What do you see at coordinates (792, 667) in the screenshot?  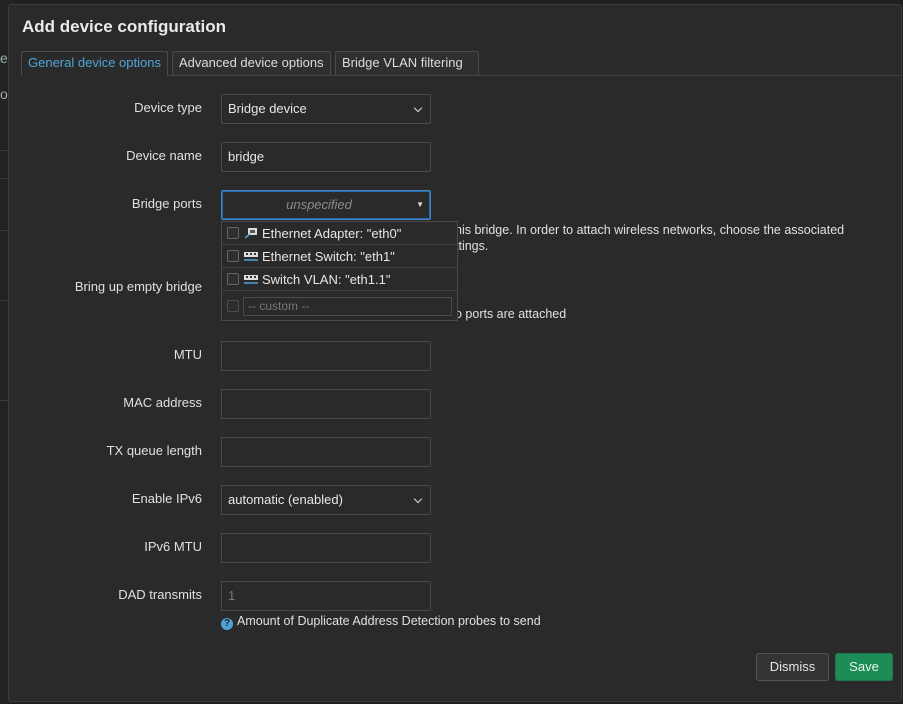 I see `dismiss-button: Dismiss` at bounding box center [792, 667].